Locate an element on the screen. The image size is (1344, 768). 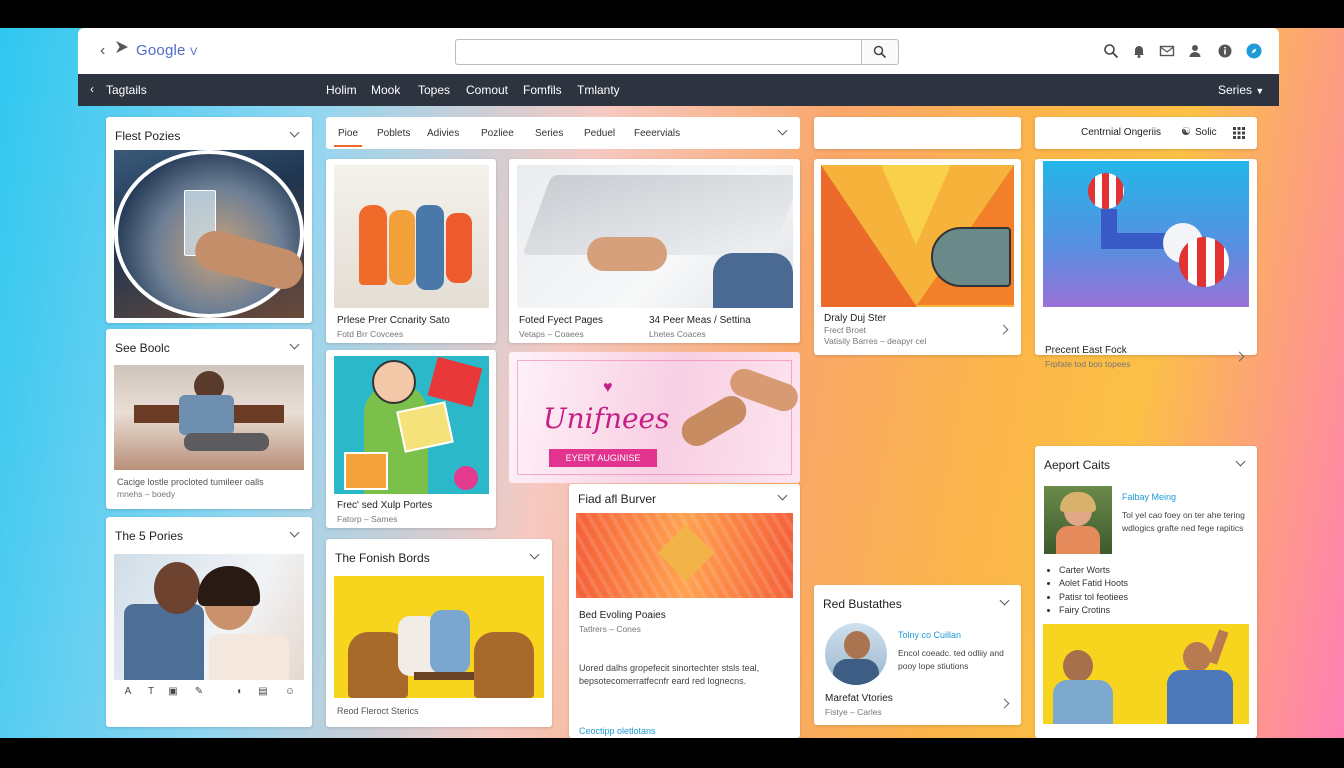
header-label: Centrnial Ongeriis is located at coordinates (1121, 132).